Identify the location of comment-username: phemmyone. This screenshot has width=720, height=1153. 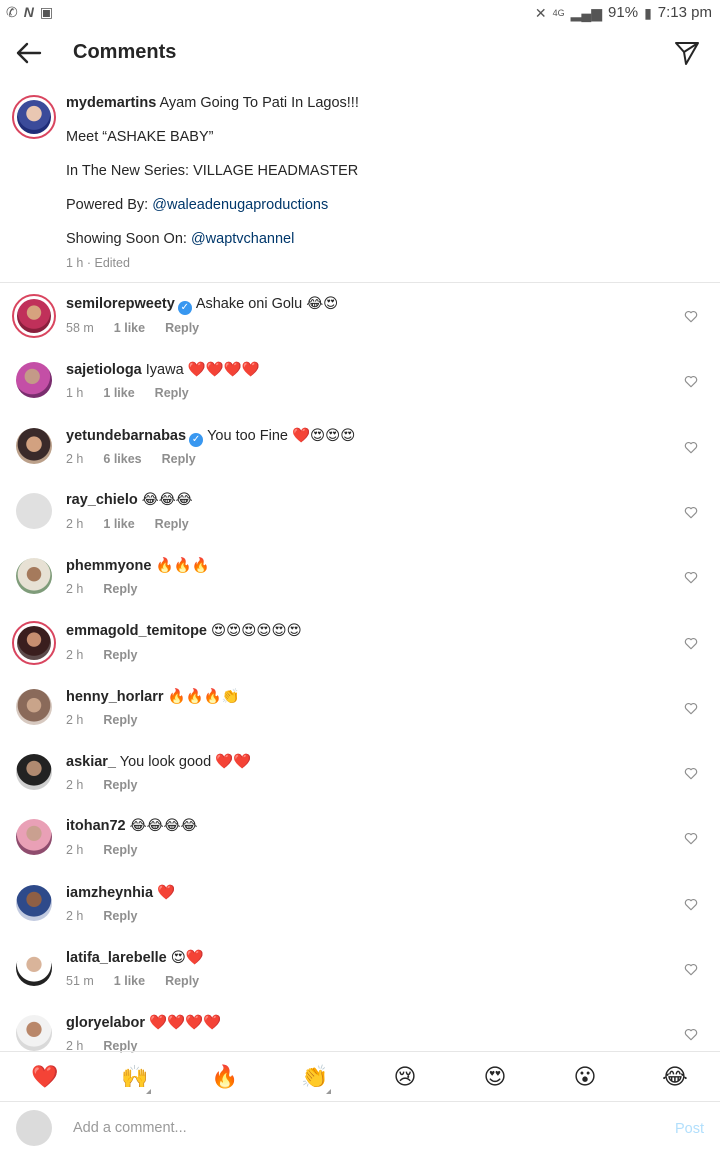
(108, 566).